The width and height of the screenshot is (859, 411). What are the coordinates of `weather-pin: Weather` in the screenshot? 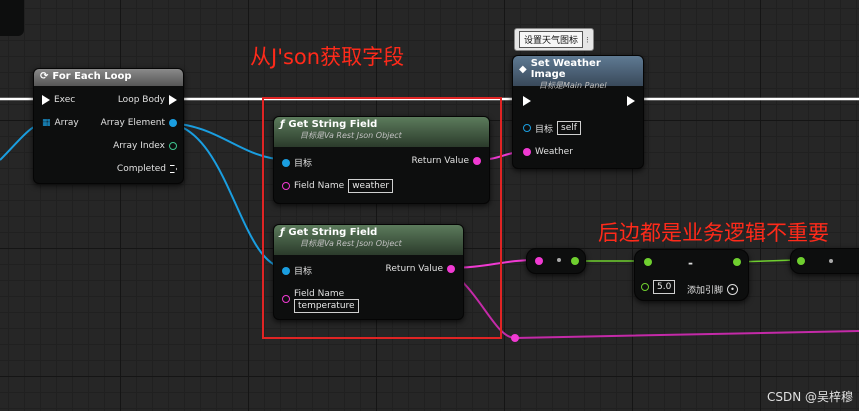 It's located at (548, 152).